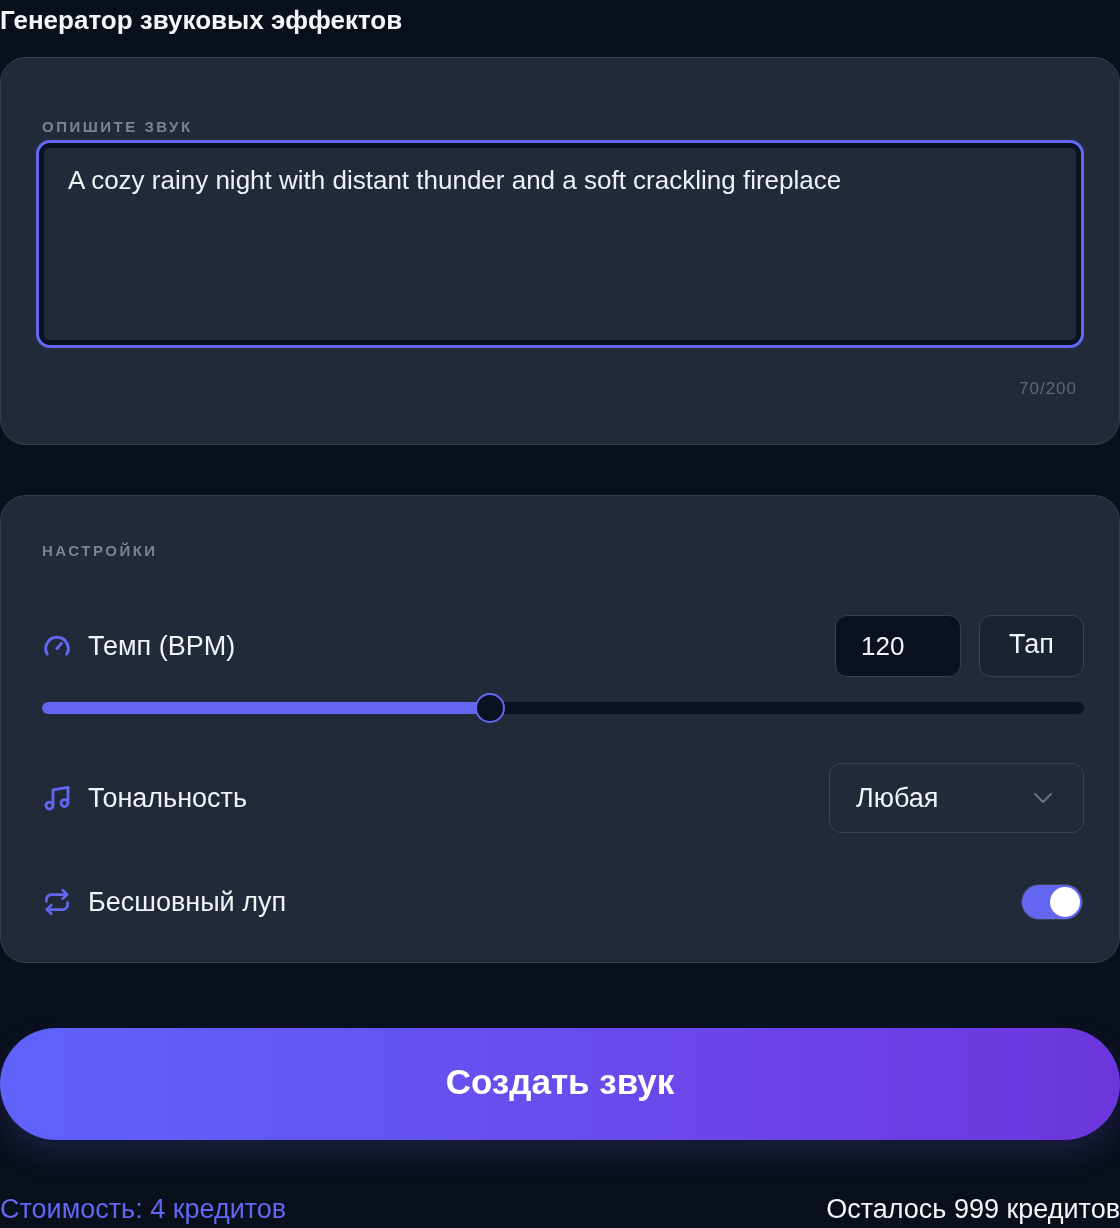 The image size is (1120, 1228). What do you see at coordinates (117, 127) in the screenshot?
I see `field-label: ОПИШИТЕ ЗВУК` at bounding box center [117, 127].